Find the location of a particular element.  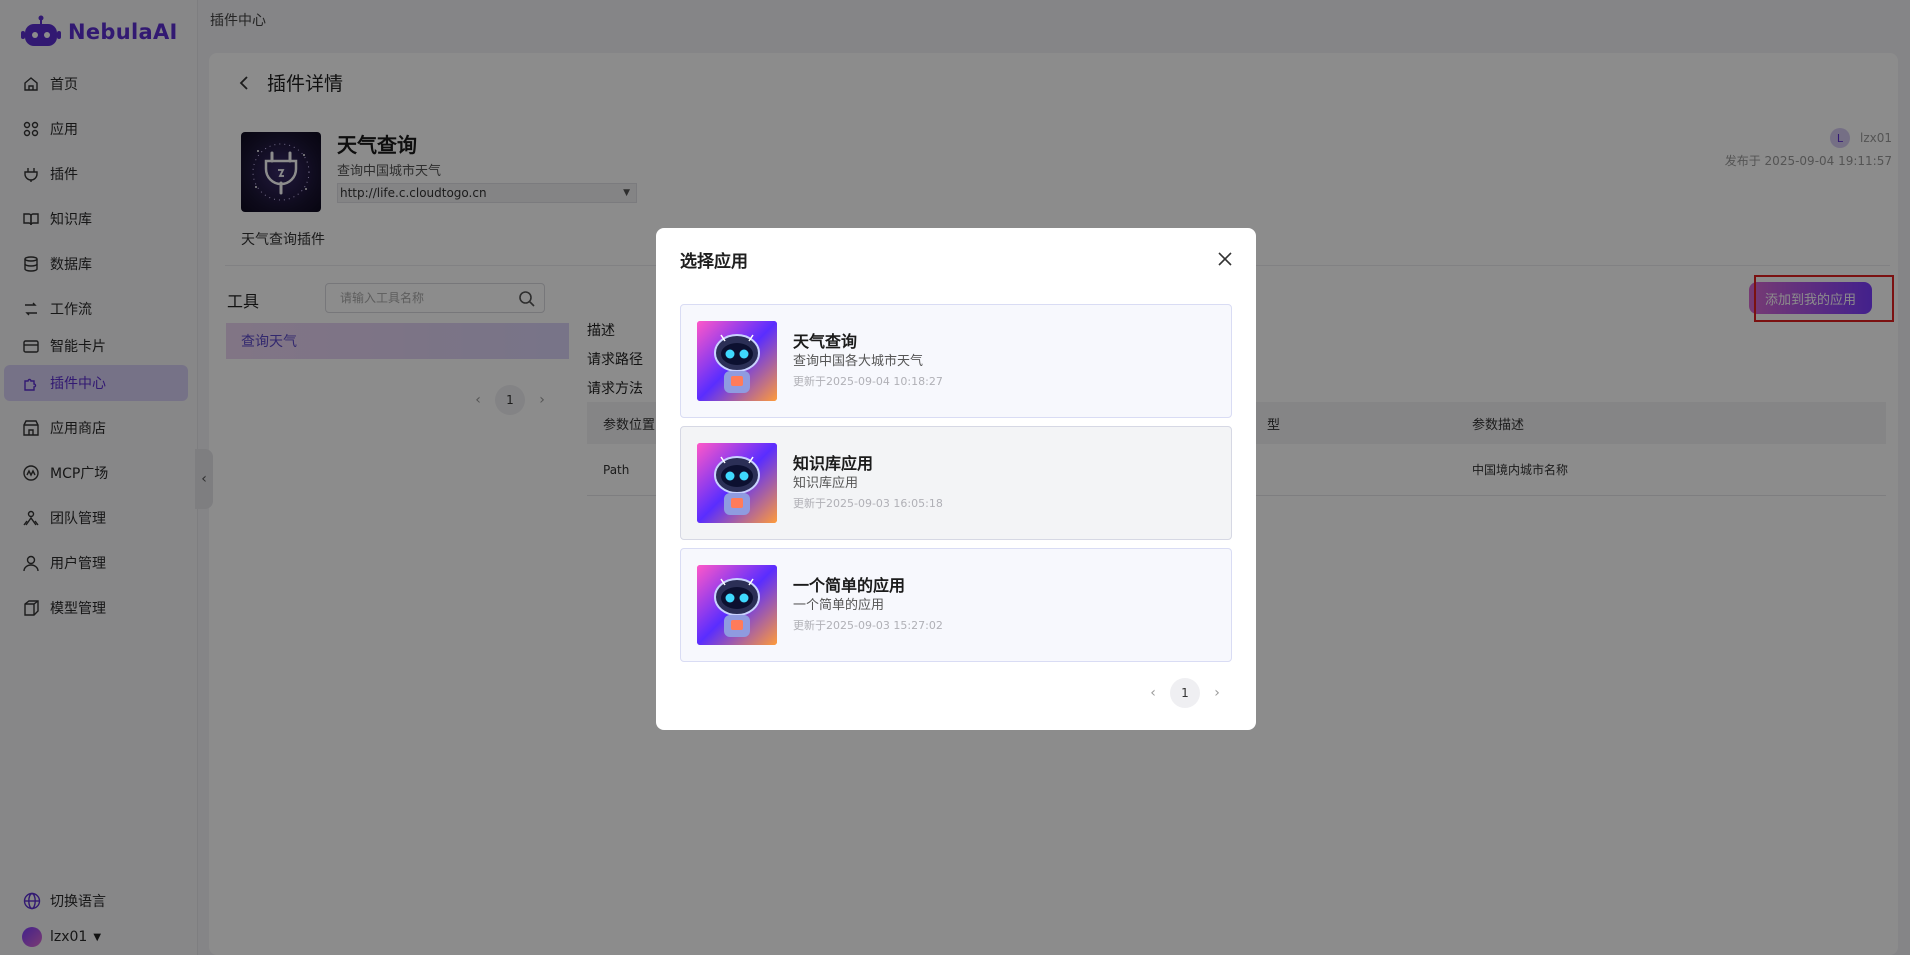

modal-pagination: ‹ 1 › is located at coordinates (1185, 693).